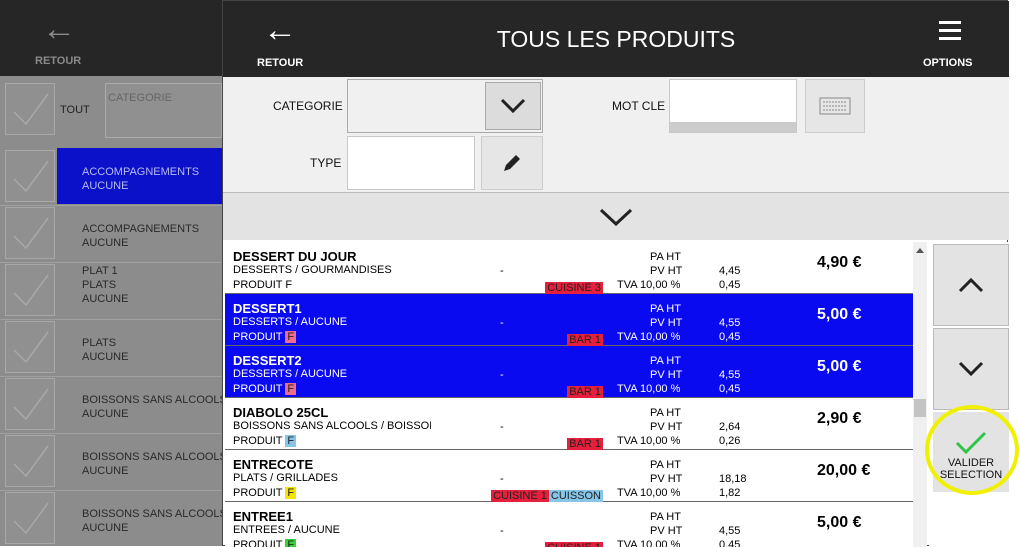  What do you see at coordinates (585, 392) in the screenshot?
I see `kitchen-tag: BAR 1` at bounding box center [585, 392].